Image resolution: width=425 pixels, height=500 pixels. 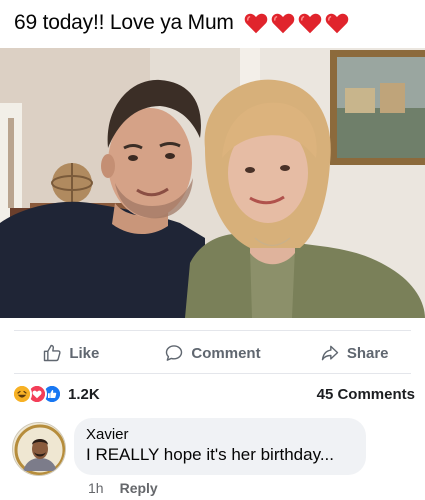 What do you see at coordinates (52, 353) in the screenshot?
I see `thumbs-up-icon` at bounding box center [52, 353].